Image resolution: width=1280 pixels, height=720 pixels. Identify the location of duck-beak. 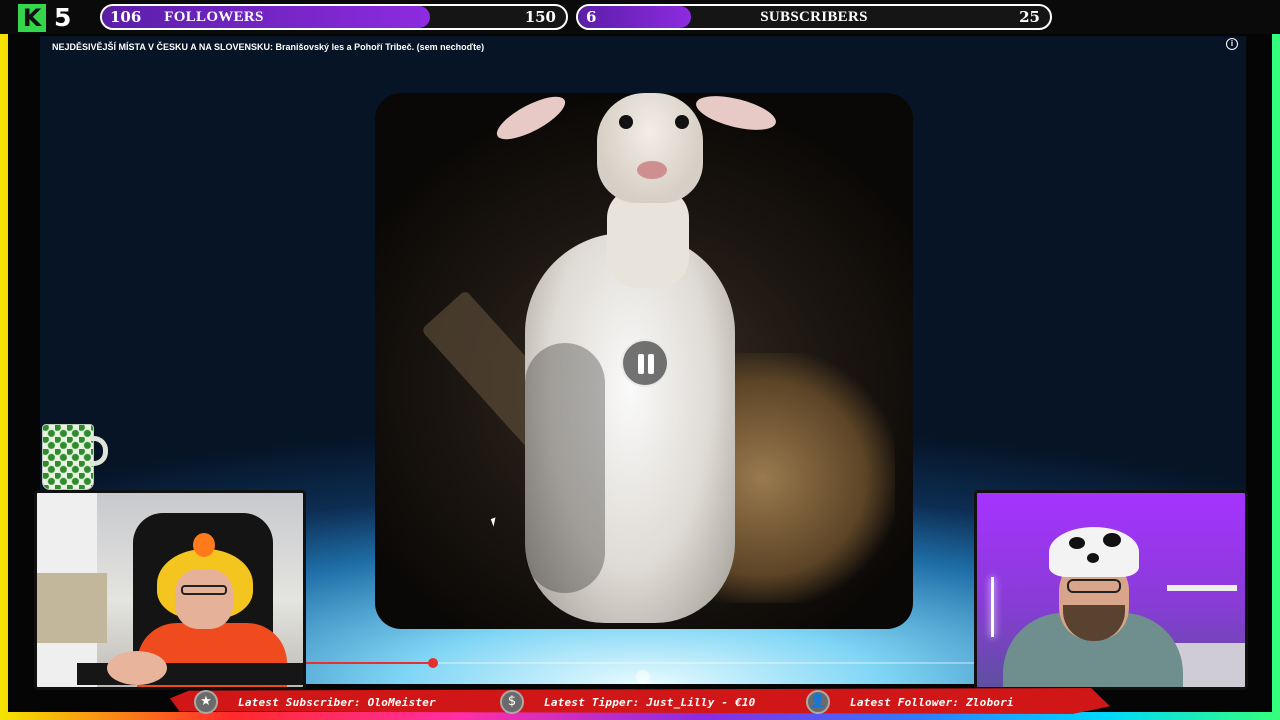
(204, 545).